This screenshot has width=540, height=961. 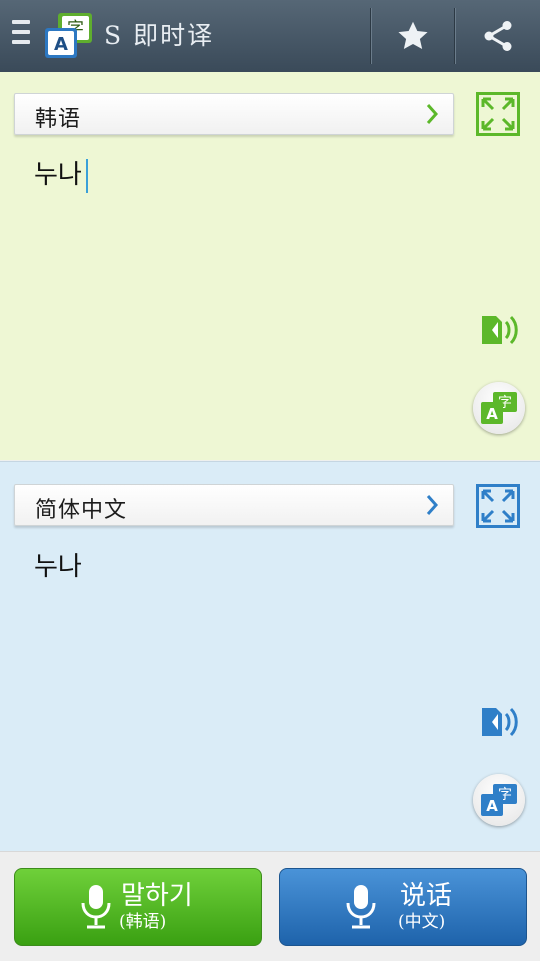 I want to click on star-icon, so click(x=413, y=35).